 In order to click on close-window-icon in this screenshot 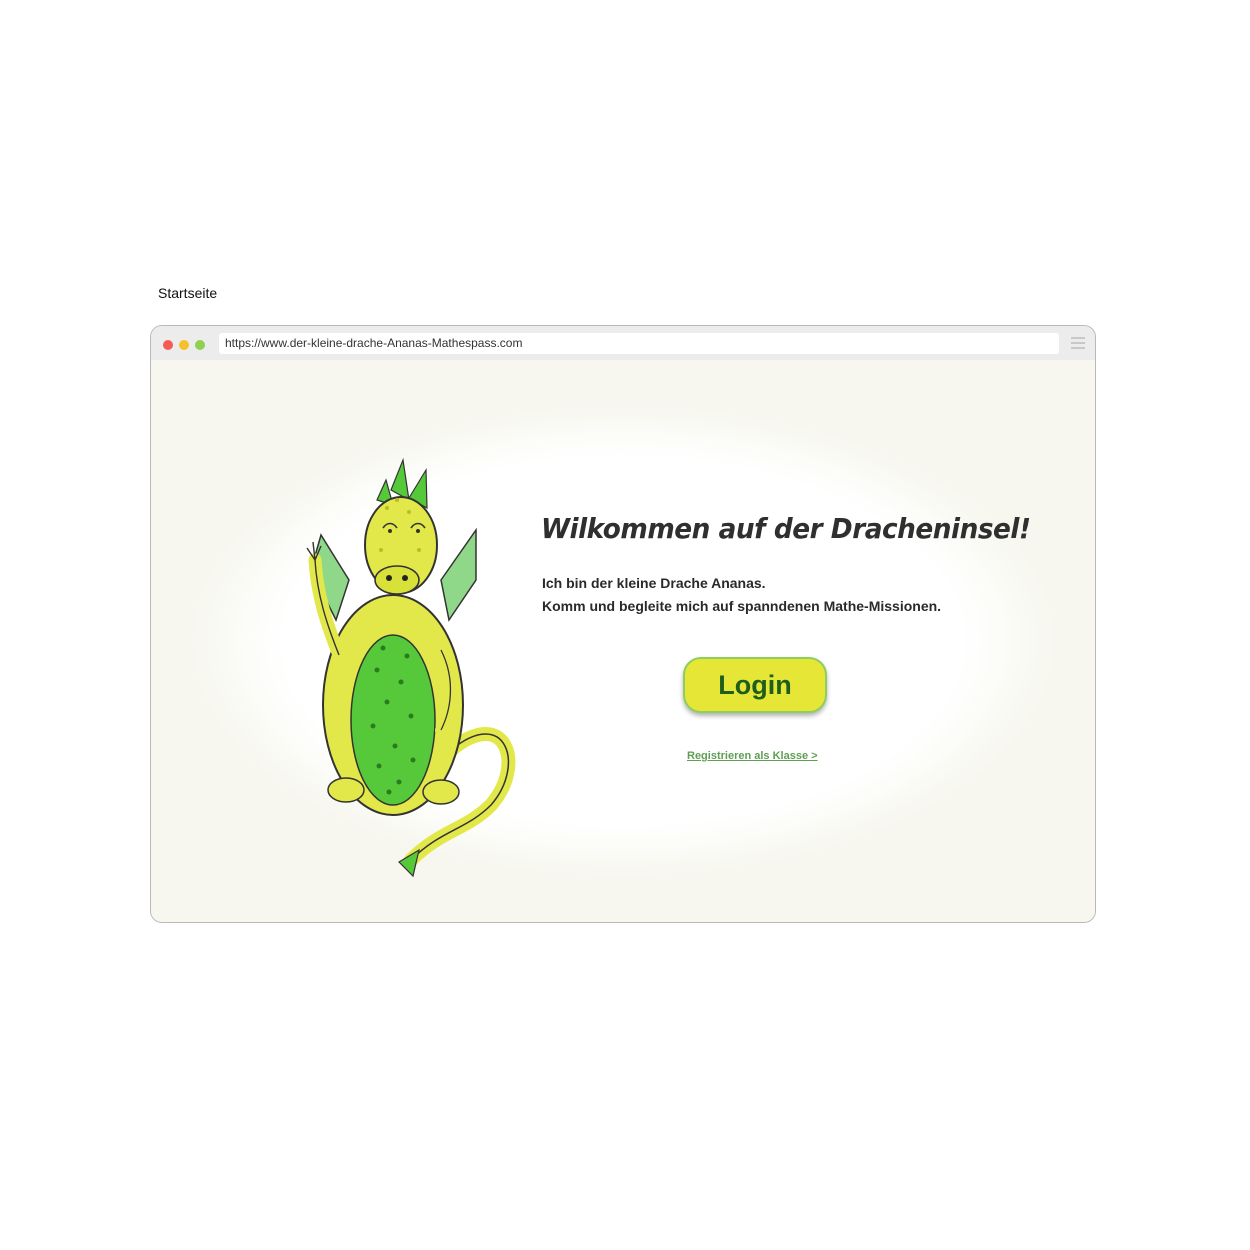, I will do `click(168, 345)`.